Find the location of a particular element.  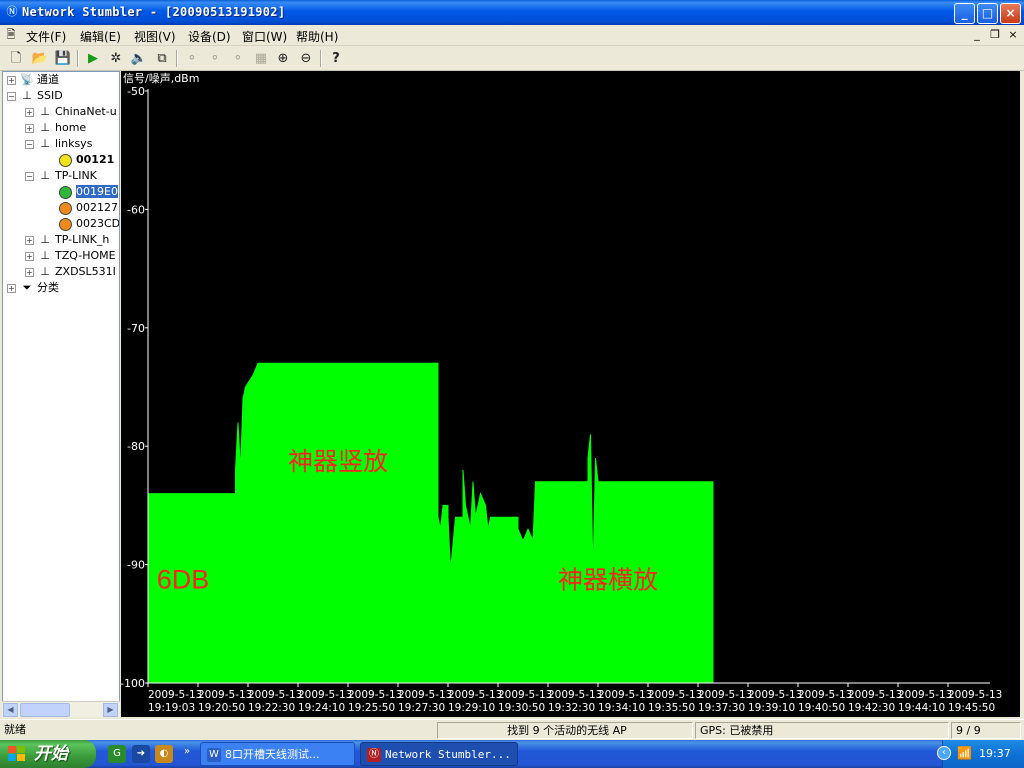

tree-node-ap: 0023CD is located at coordinates (89, 224).